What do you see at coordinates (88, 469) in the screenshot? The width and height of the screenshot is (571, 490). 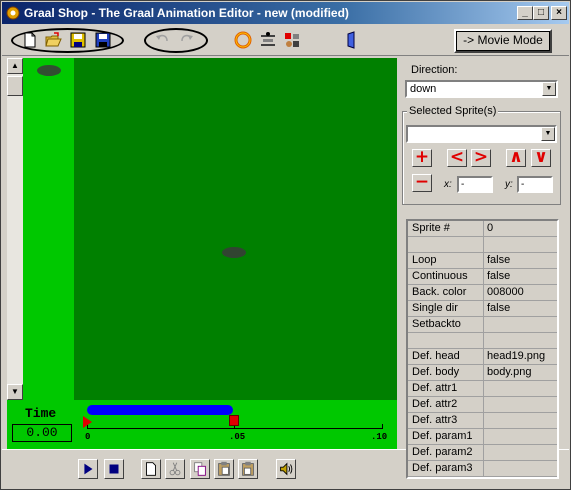 I see `play-icon` at bounding box center [88, 469].